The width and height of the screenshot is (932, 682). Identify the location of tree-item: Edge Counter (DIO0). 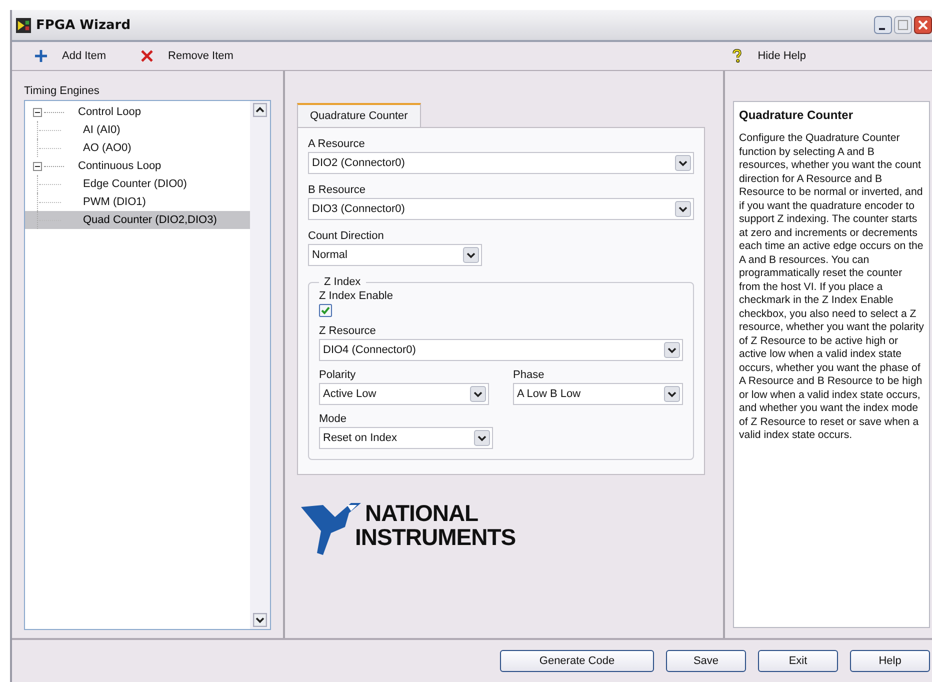
(135, 184).